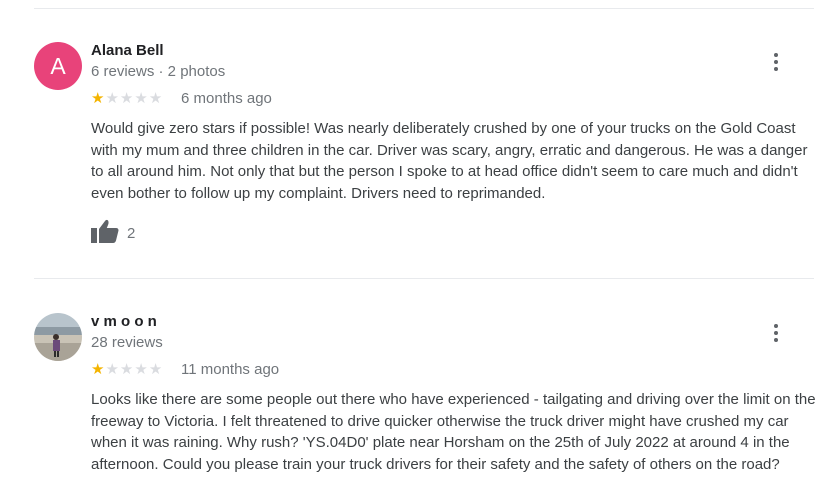 This screenshot has width=839, height=503. Describe the element at coordinates (424, 8) in the screenshot. I see `divider-top` at that location.